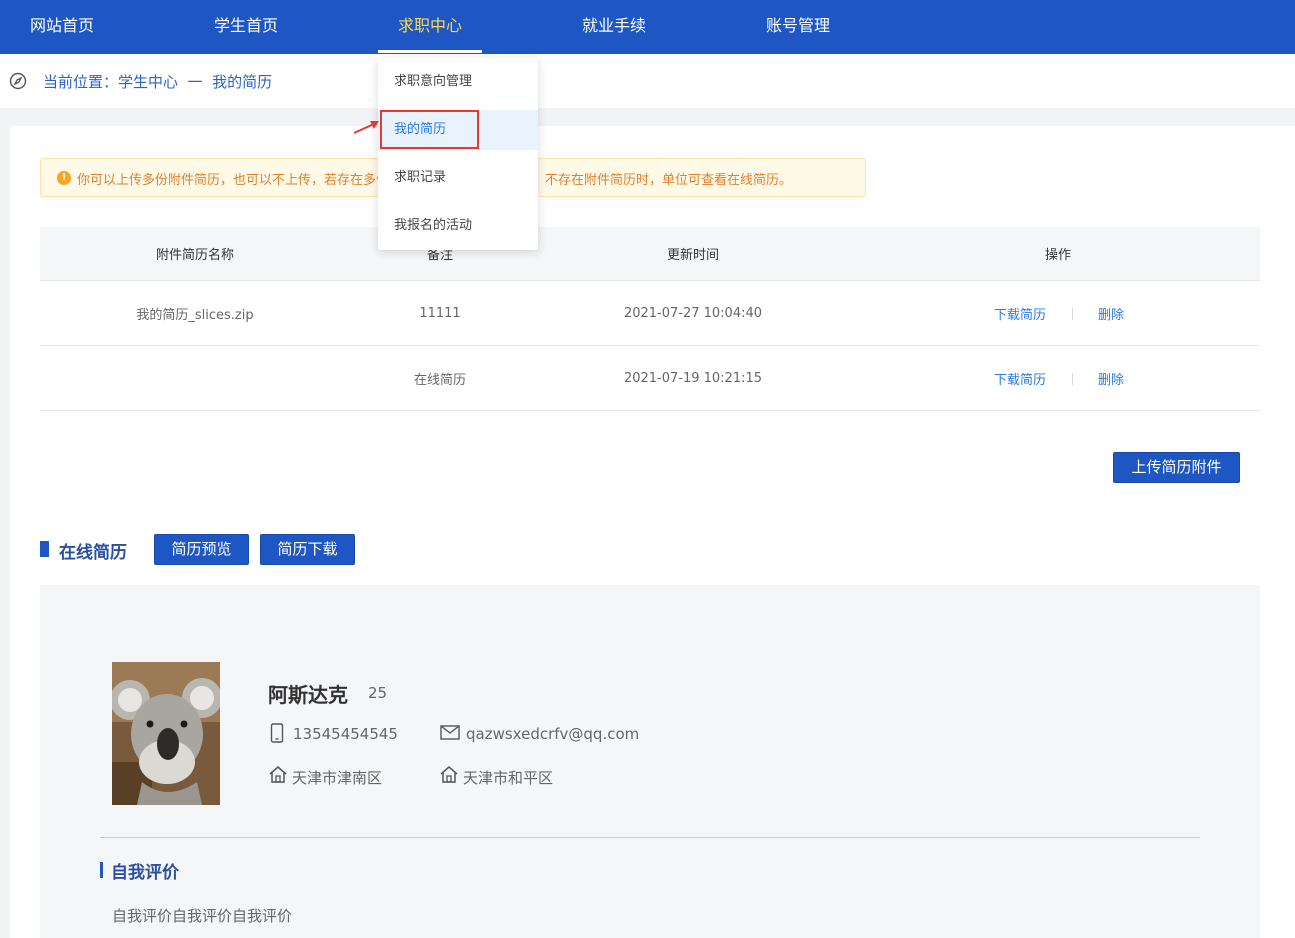  What do you see at coordinates (429, 129) in the screenshot?
I see `annotation-highlight-box` at bounding box center [429, 129].